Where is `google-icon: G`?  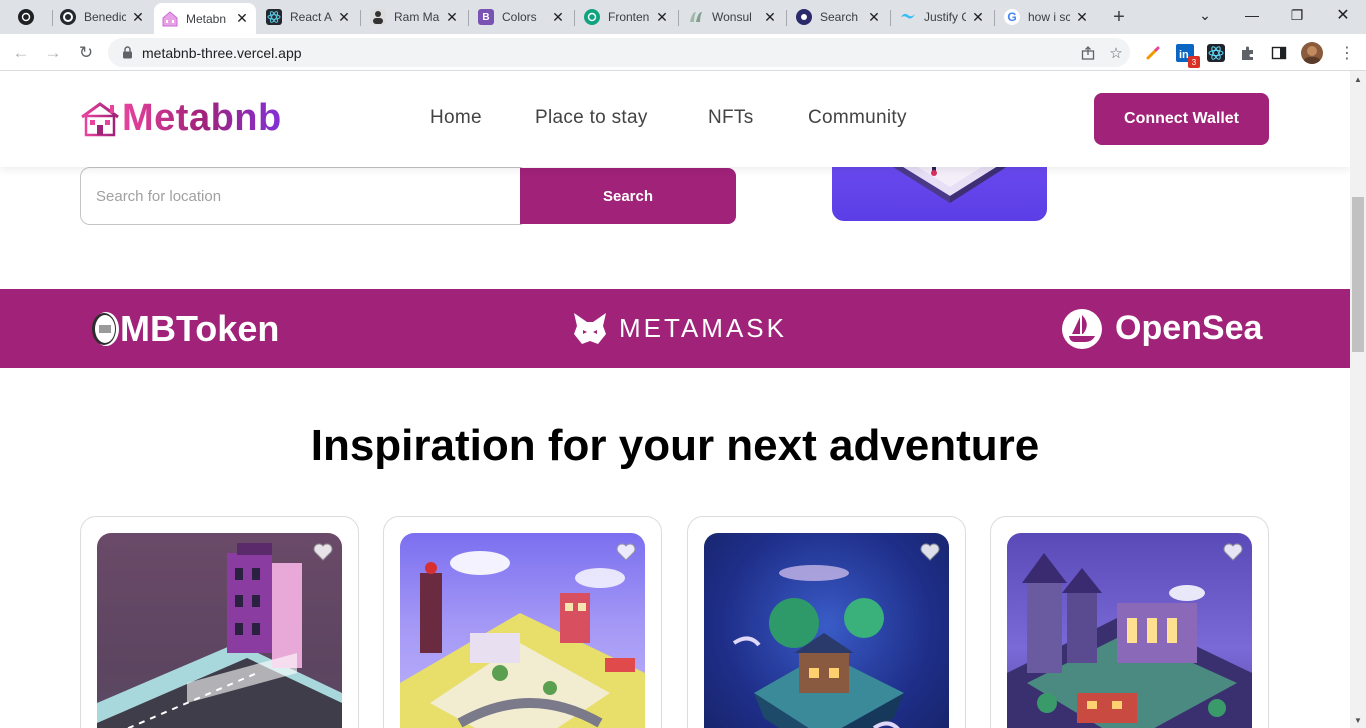 google-icon: G is located at coordinates (1012, 17).